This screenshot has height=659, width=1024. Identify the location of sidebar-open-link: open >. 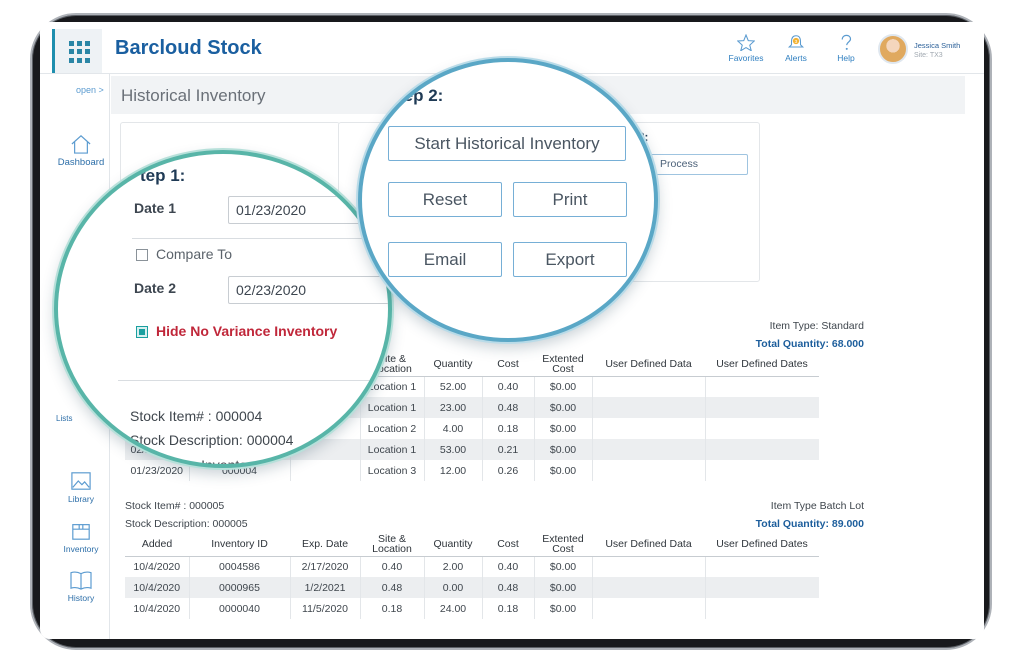
(90, 90).